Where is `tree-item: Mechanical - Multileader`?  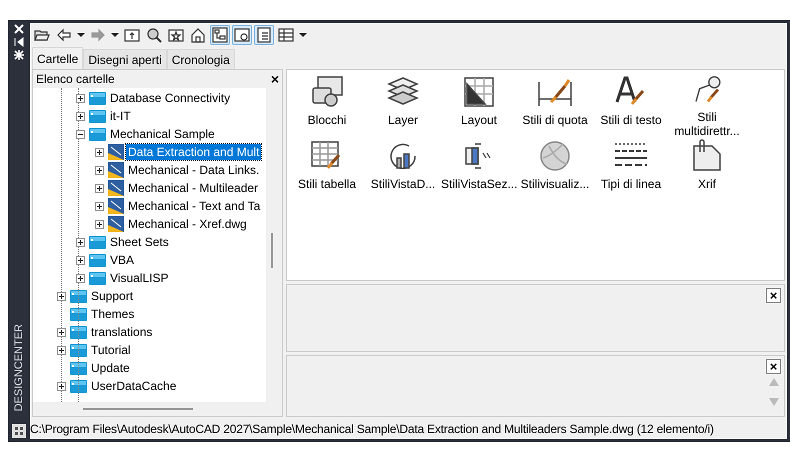
tree-item: Mechanical - Multileader is located at coordinates (193, 188).